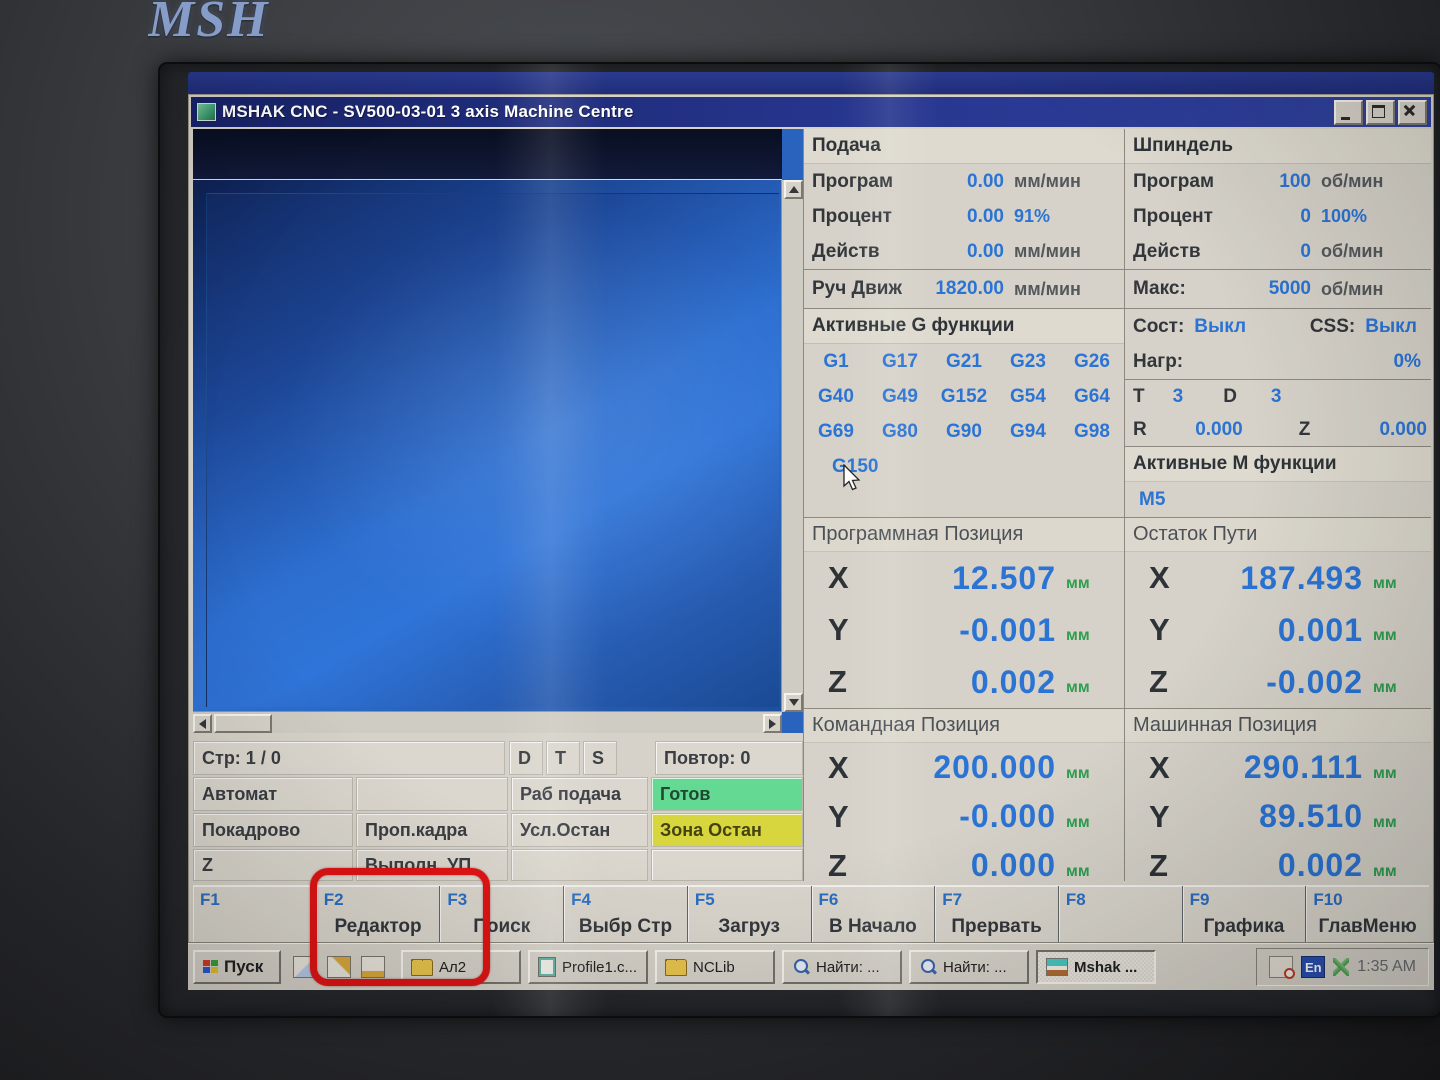  I want to click on status-t: T, so click(563, 758).